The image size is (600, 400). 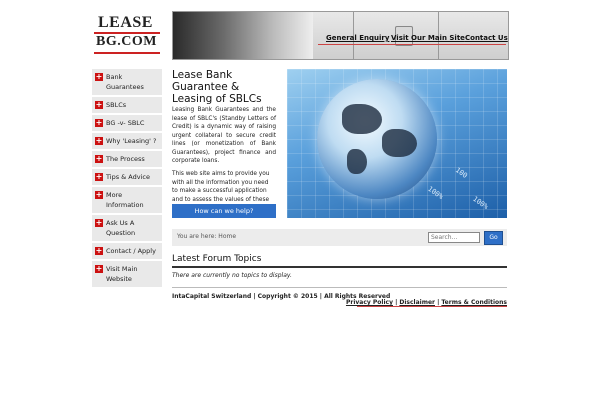 I want to click on sidebar-item-label: SBLCs, so click(x=116, y=105).